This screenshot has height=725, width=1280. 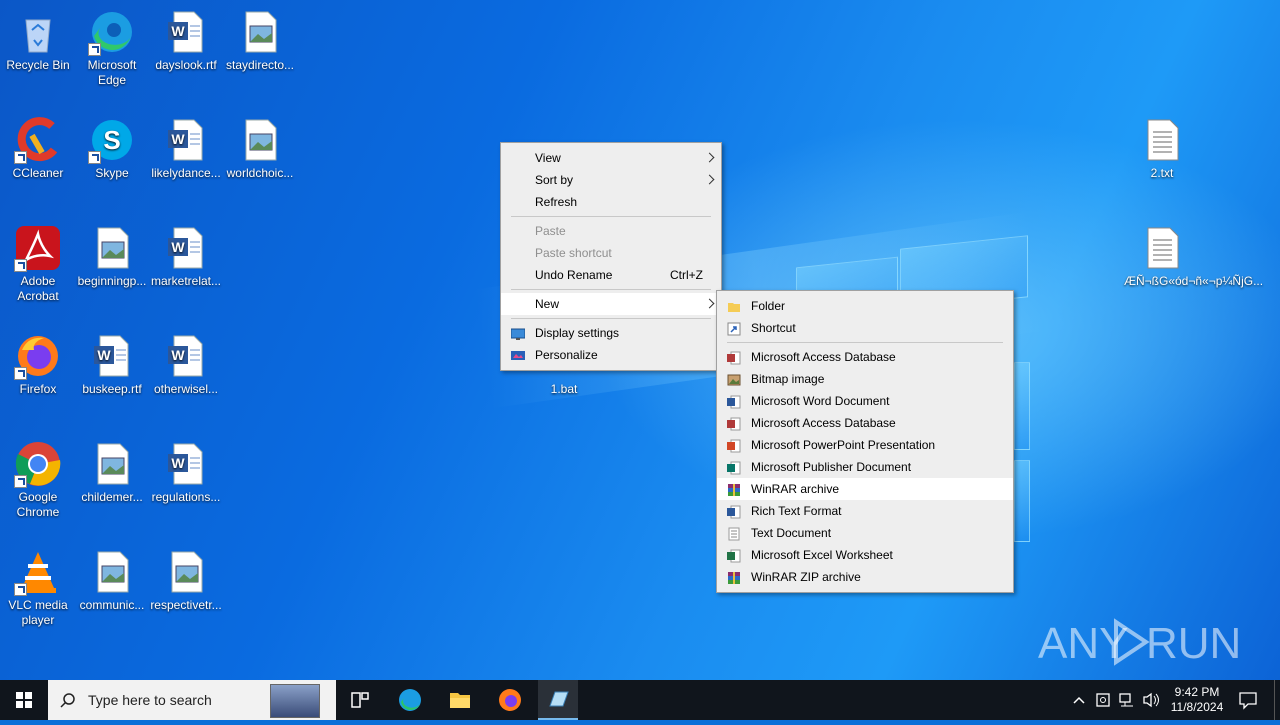 I want to click on menu-item-refresh: Refresh, so click(x=611, y=202).